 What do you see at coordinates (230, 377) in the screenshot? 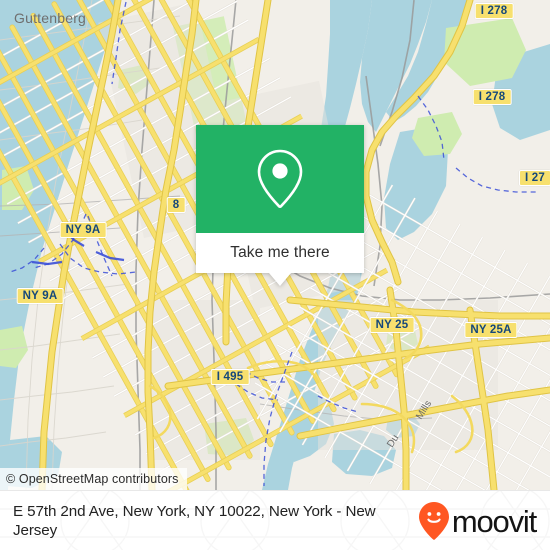
I see `highway-shield: I 495` at bounding box center [230, 377].